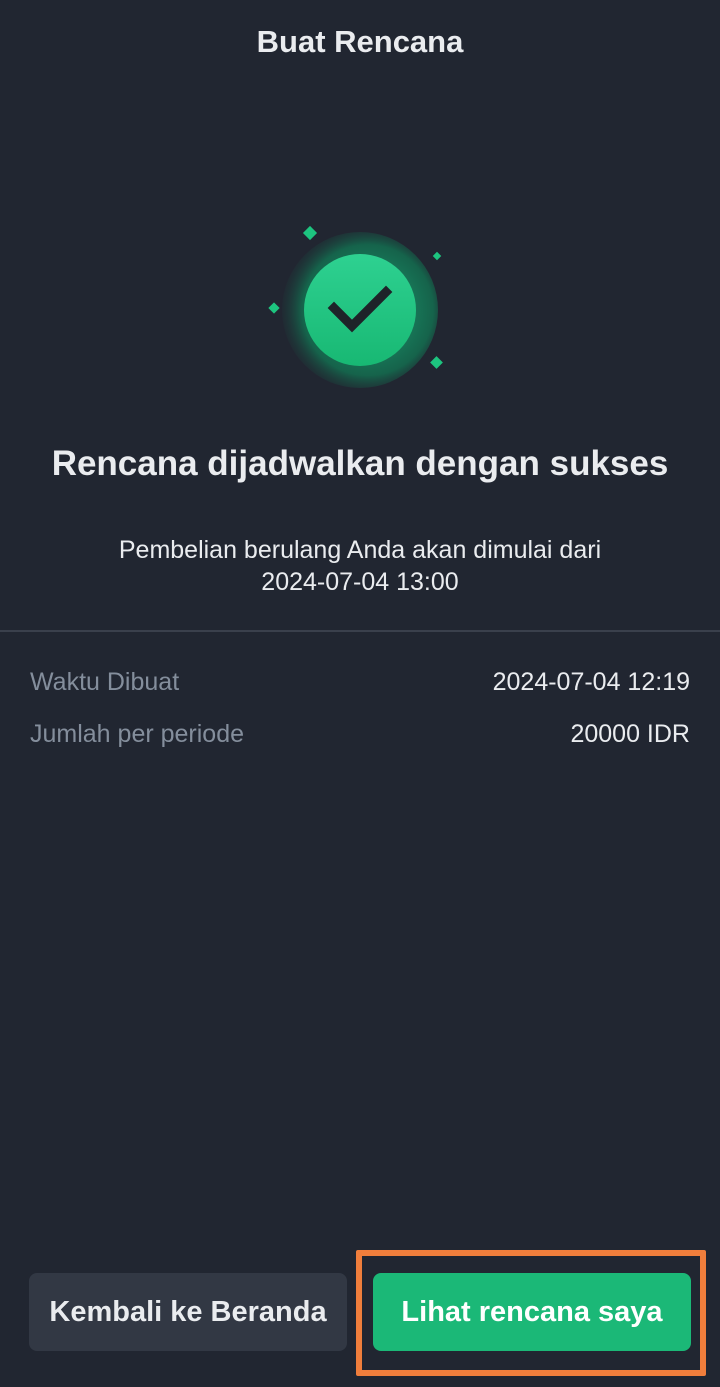  Describe the element at coordinates (105, 681) in the screenshot. I see `detail-label: Waktu Dibuat` at that location.